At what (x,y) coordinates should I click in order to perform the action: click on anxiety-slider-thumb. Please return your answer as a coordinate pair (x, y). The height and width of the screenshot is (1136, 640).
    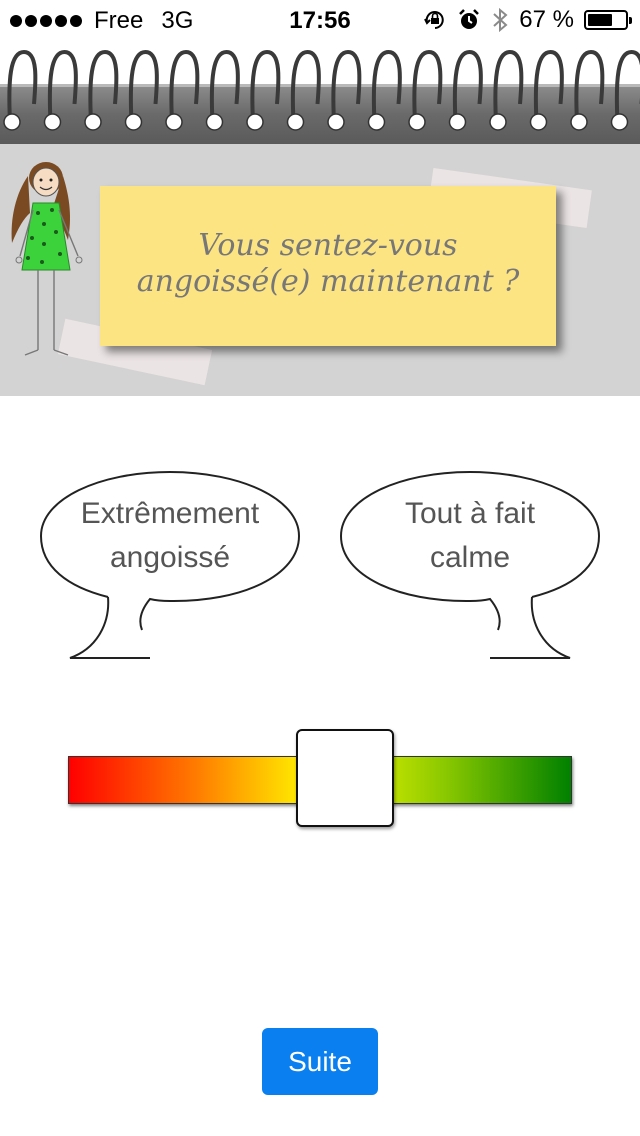
    Looking at the image, I should click on (345, 778).